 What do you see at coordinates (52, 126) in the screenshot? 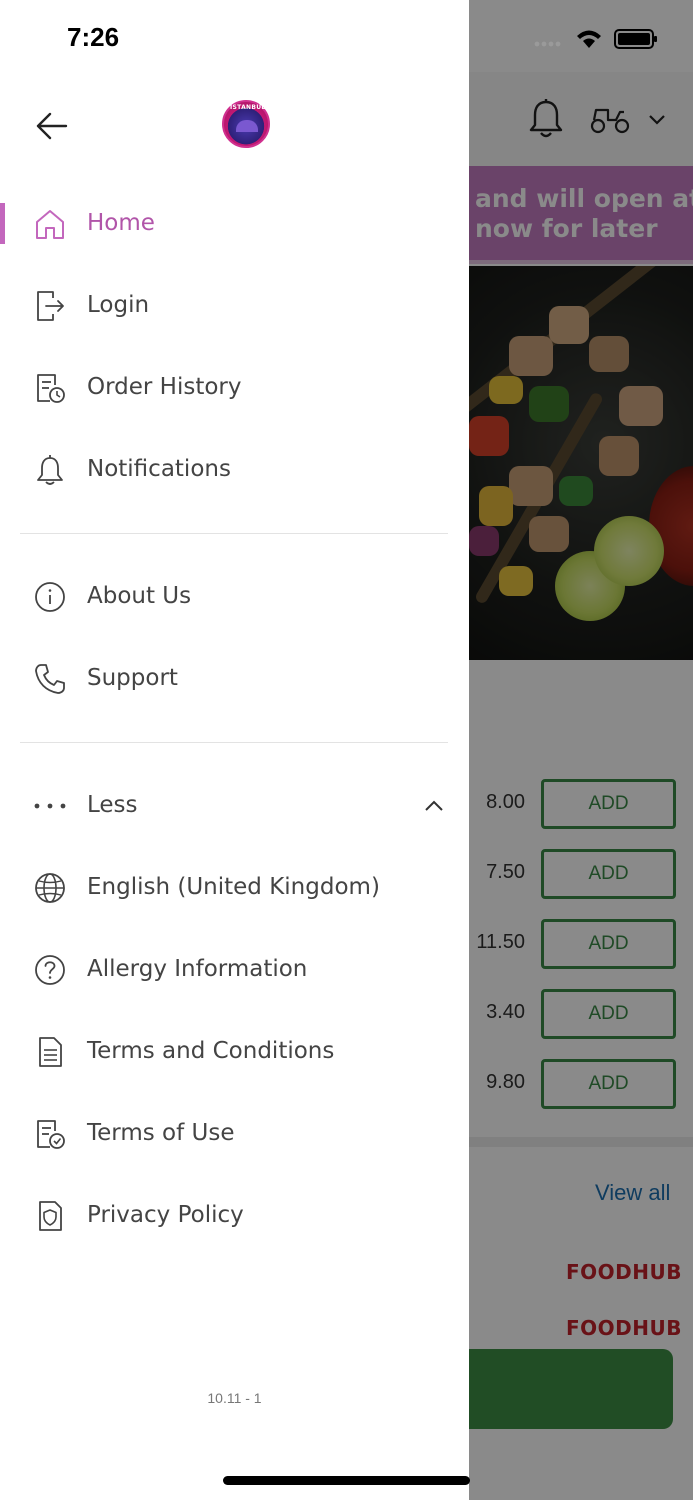
I see `back-arrow-icon` at bounding box center [52, 126].